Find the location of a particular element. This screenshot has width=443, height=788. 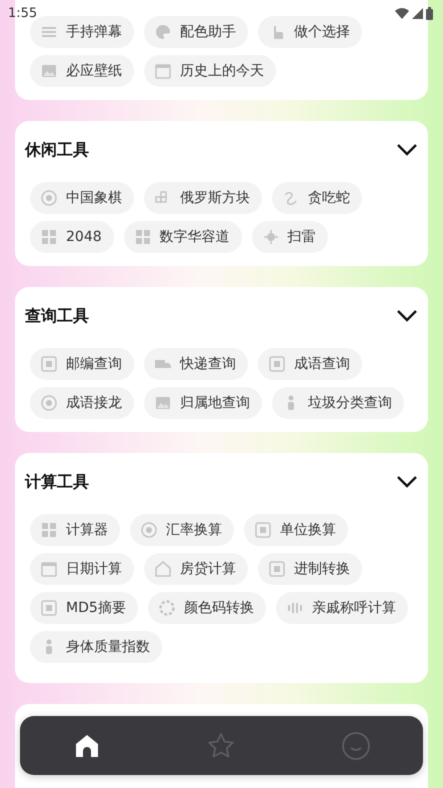

battery-icon is located at coordinates (429, 13).